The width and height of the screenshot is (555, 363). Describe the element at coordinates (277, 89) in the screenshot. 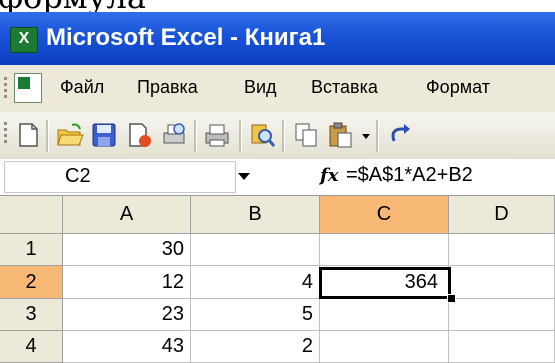

I see `menu-bar: Файл Правка Вид Вставка Формат` at that location.